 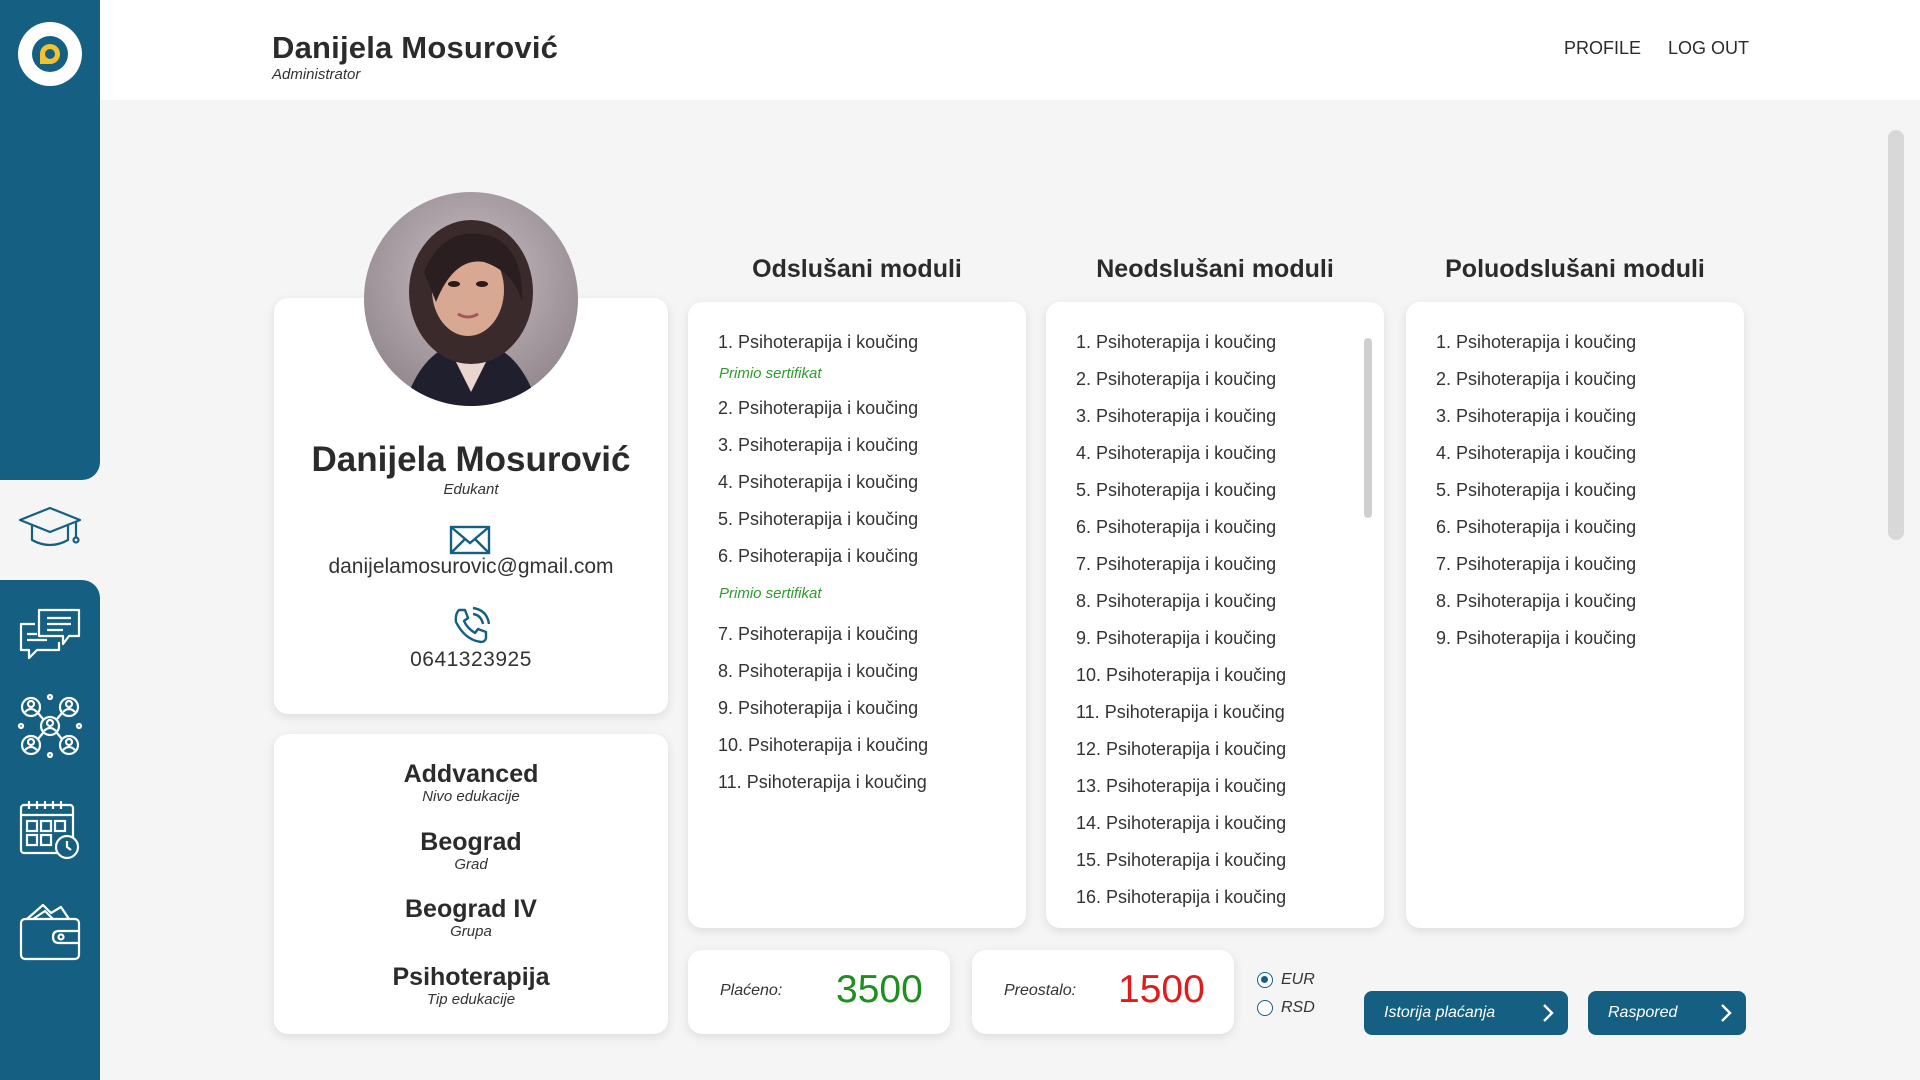 What do you see at coordinates (1181, 786) in the screenshot?
I see `list-item: 13. Psihoterapija i koučing` at bounding box center [1181, 786].